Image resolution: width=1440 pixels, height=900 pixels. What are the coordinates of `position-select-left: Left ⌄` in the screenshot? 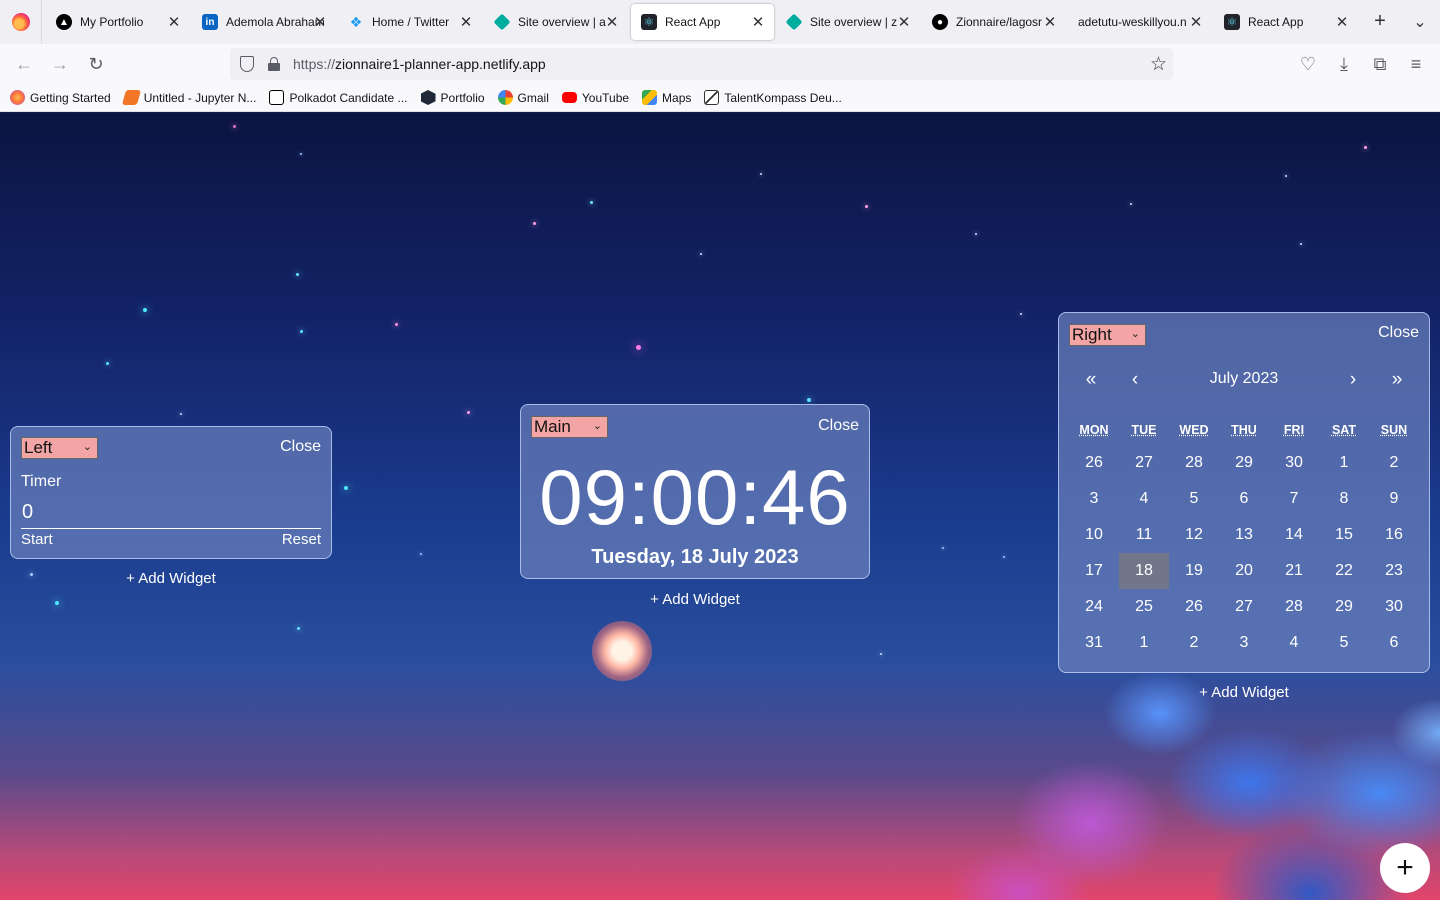 It's located at (59, 448).